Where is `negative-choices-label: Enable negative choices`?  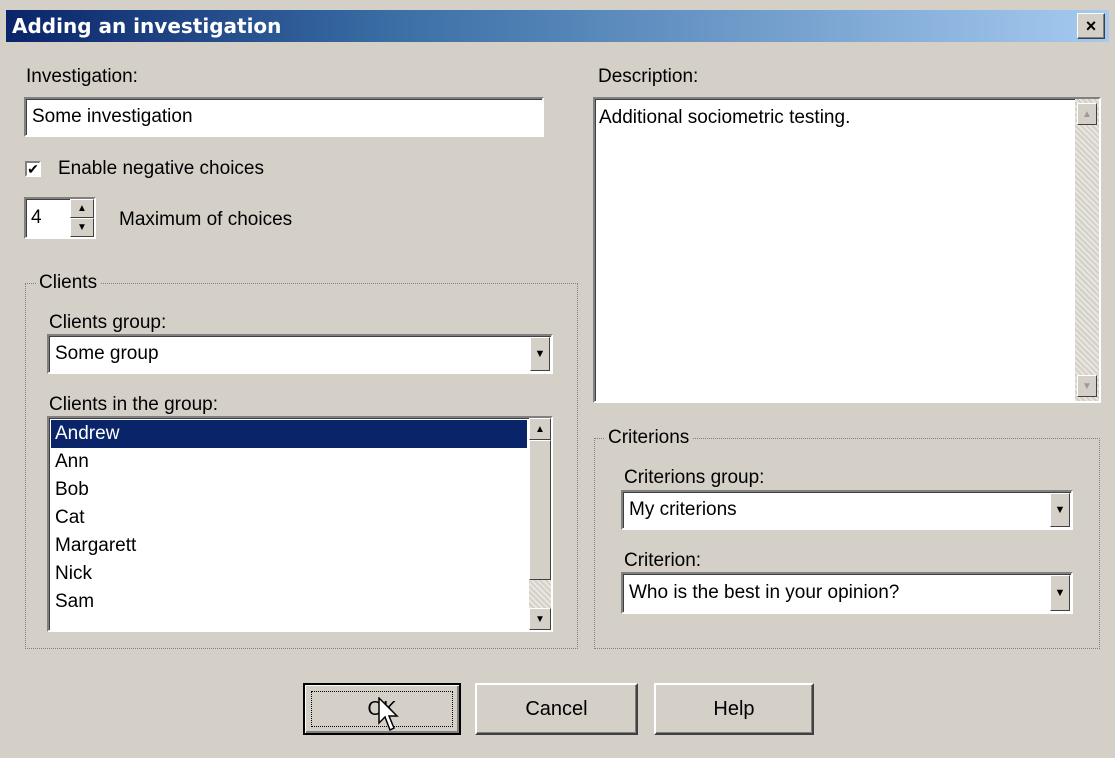
negative-choices-label: Enable negative choices is located at coordinates (161, 169).